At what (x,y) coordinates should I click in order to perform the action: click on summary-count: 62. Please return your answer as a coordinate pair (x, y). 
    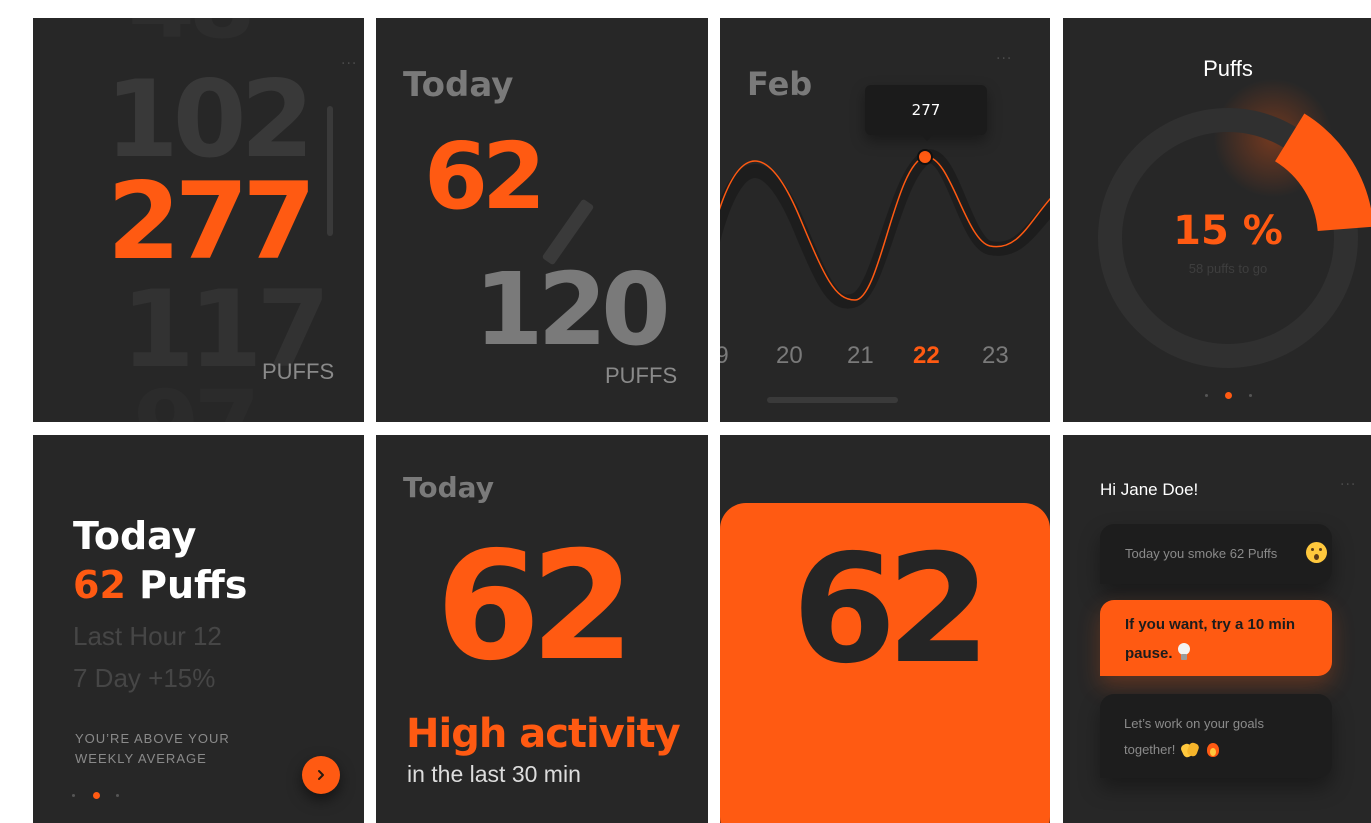
    Looking at the image, I should click on (99, 585).